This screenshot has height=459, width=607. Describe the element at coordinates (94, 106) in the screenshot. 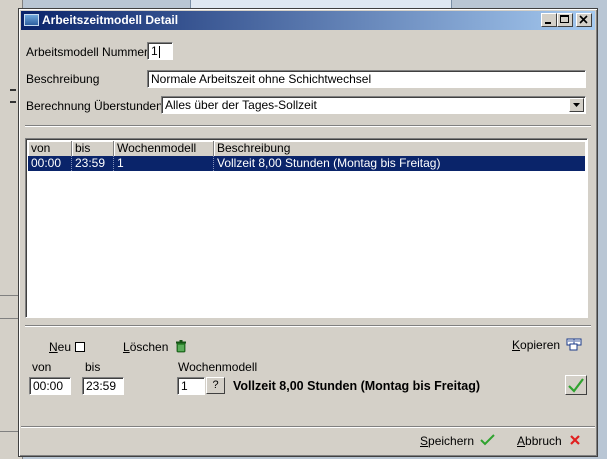

I see `berechnung-label: Berechnung Überstunden` at that location.